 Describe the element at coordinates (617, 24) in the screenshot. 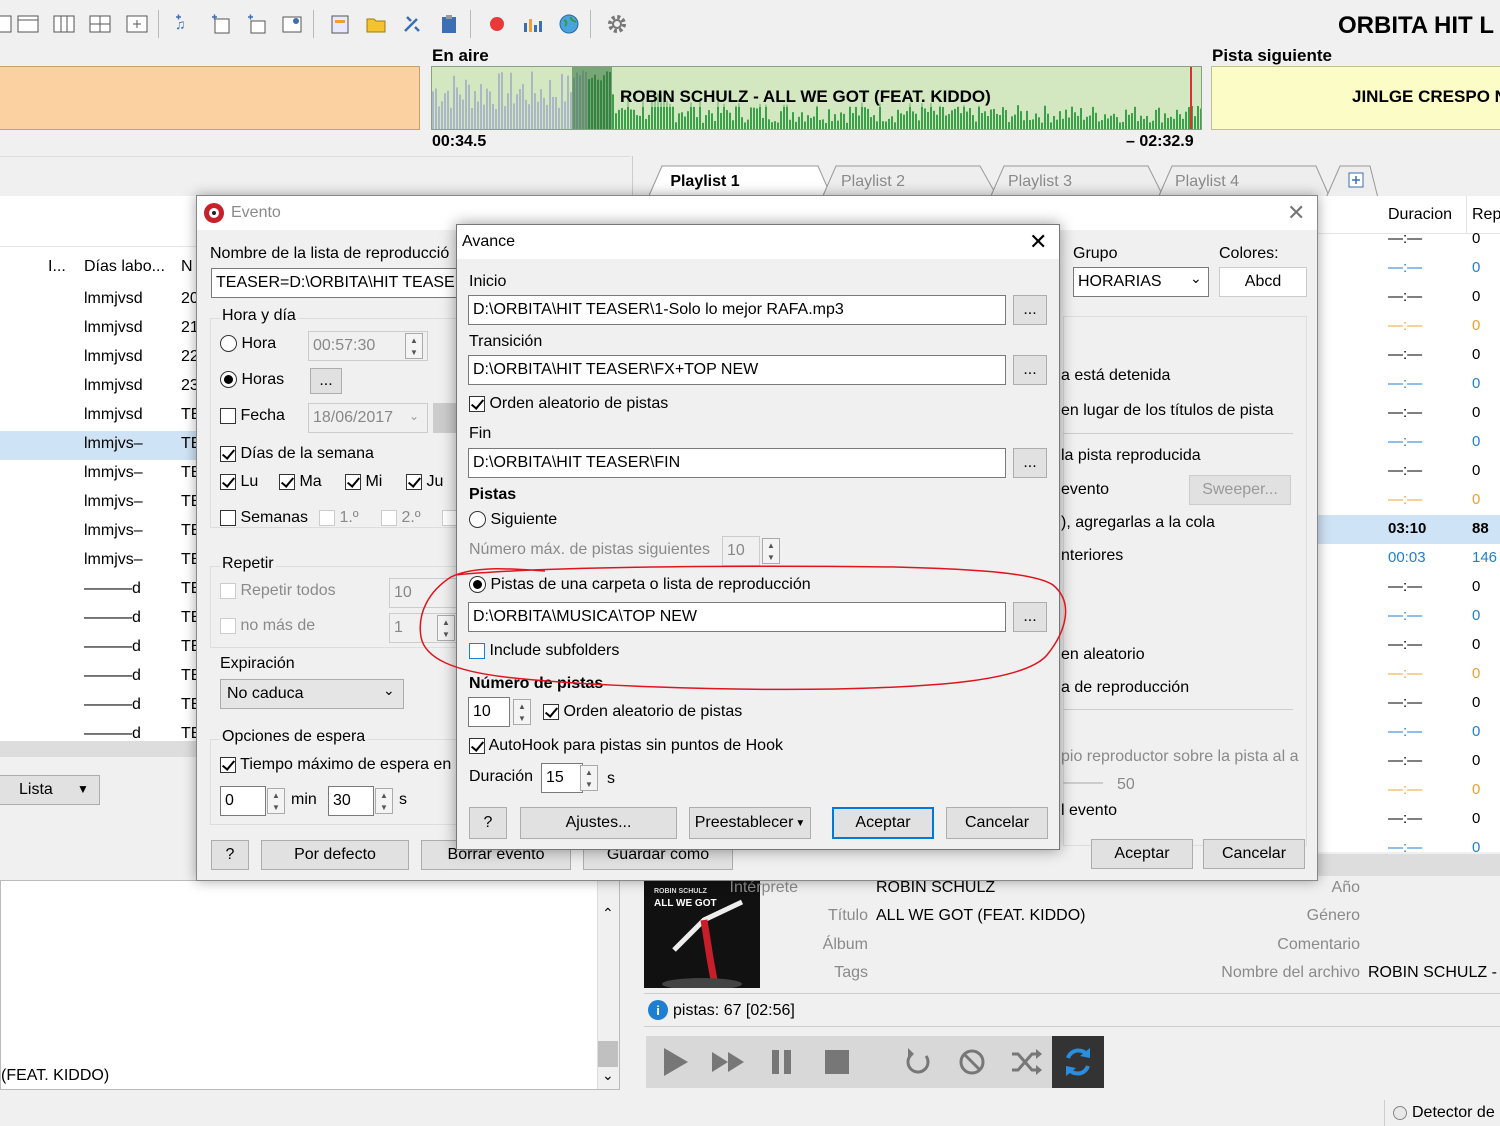

I see `settings-gear-icon` at that location.